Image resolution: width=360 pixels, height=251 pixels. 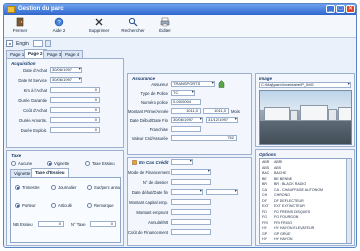 What do you see at coordinates (216, 111) in the screenshot?
I see `premium-month-field: 1011,0` at bounding box center [216, 111].